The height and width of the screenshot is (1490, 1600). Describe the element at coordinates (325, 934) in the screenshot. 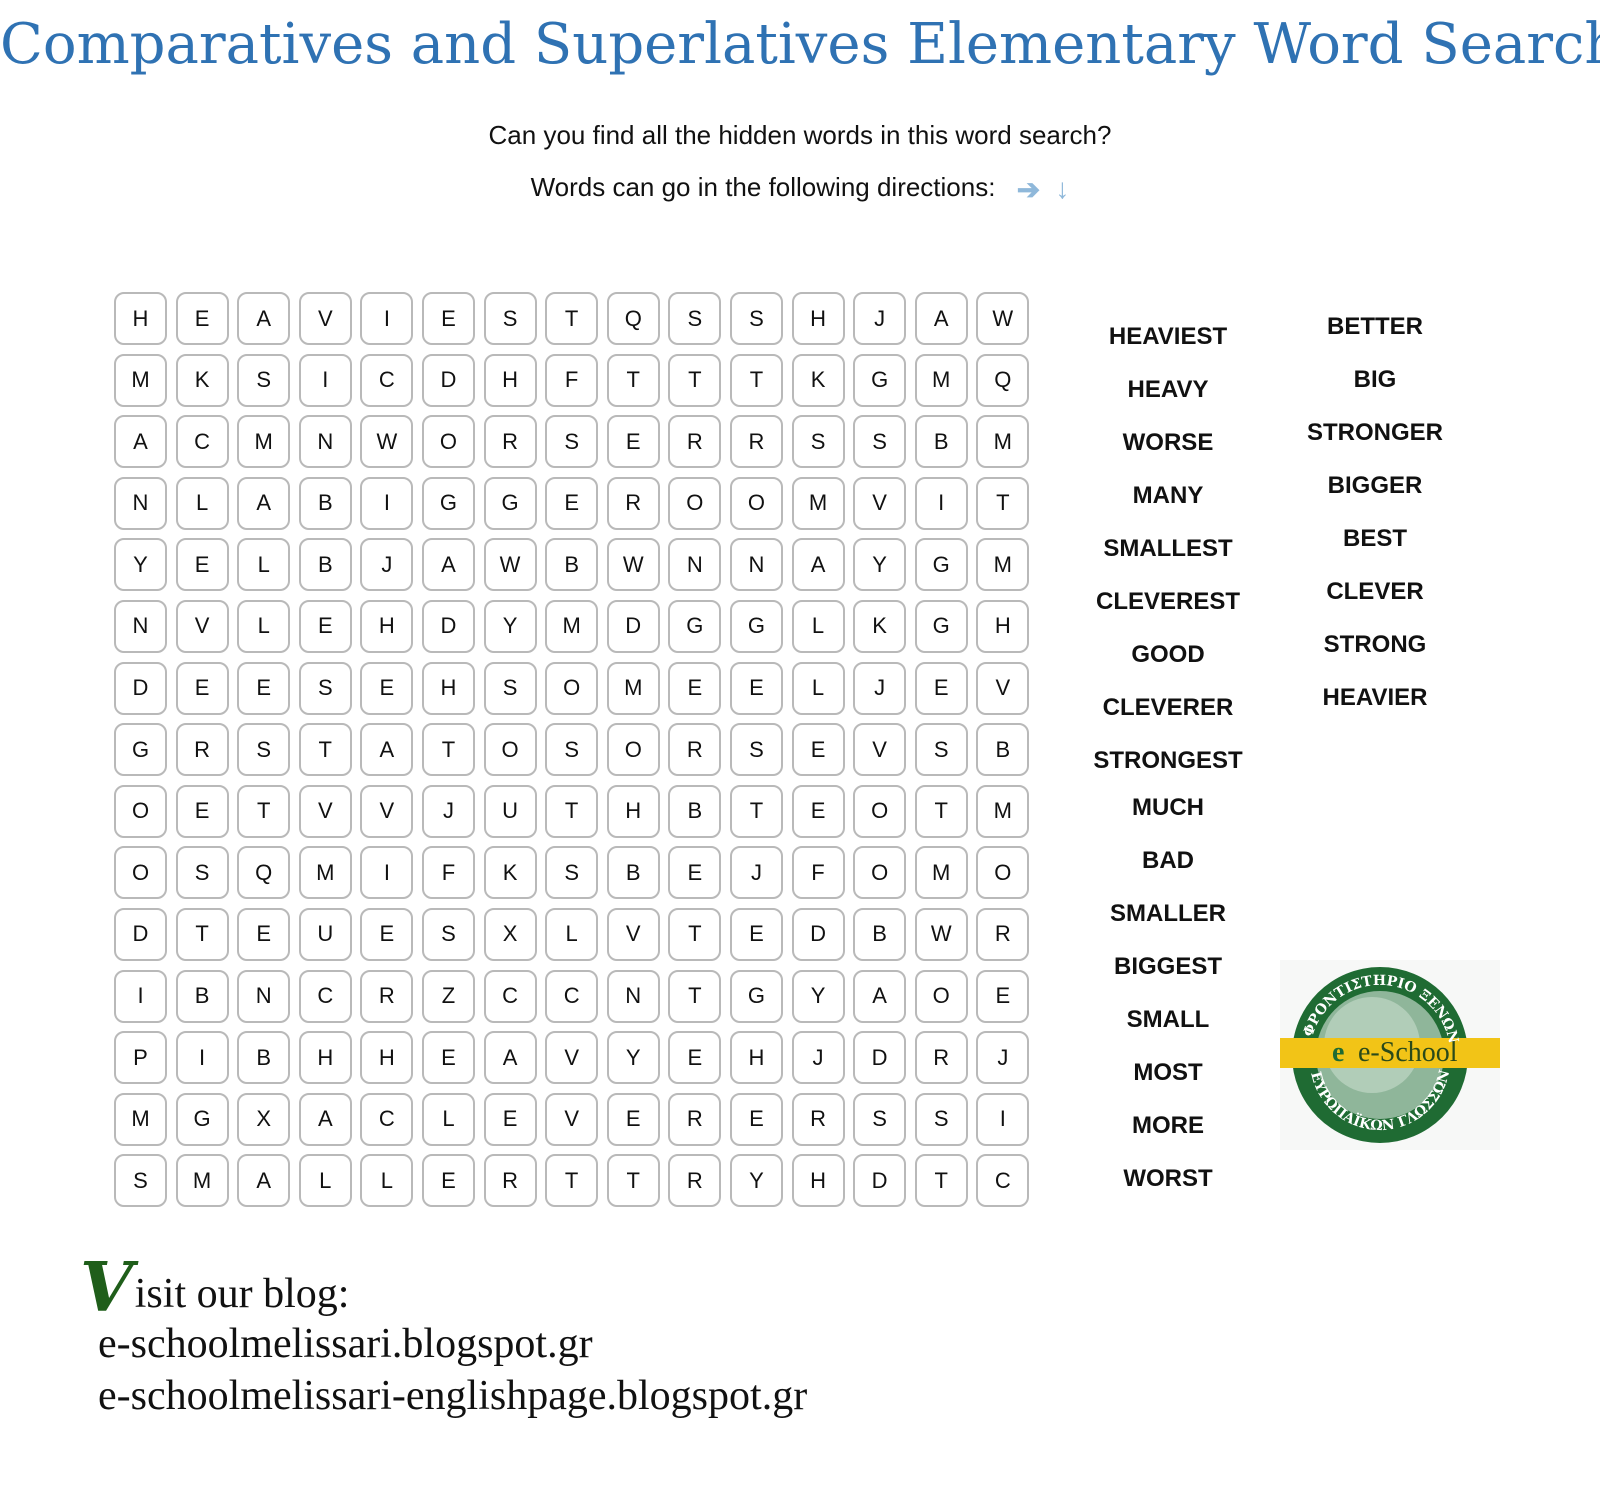

I see `grid-cell: U` at that location.